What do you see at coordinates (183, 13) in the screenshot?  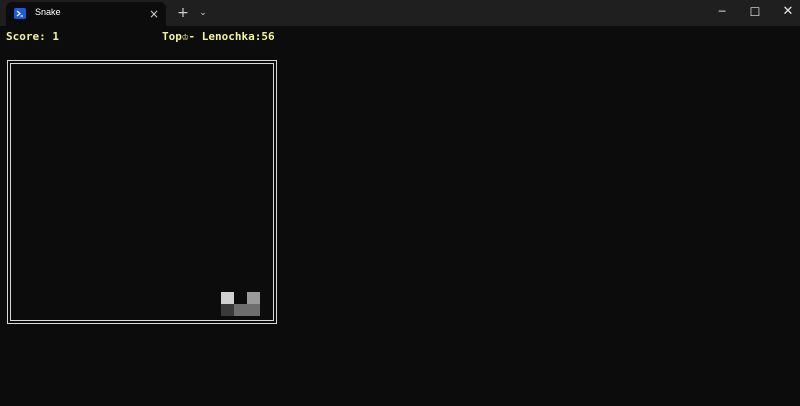 I see `new-tab-button: +` at bounding box center [183, 13].